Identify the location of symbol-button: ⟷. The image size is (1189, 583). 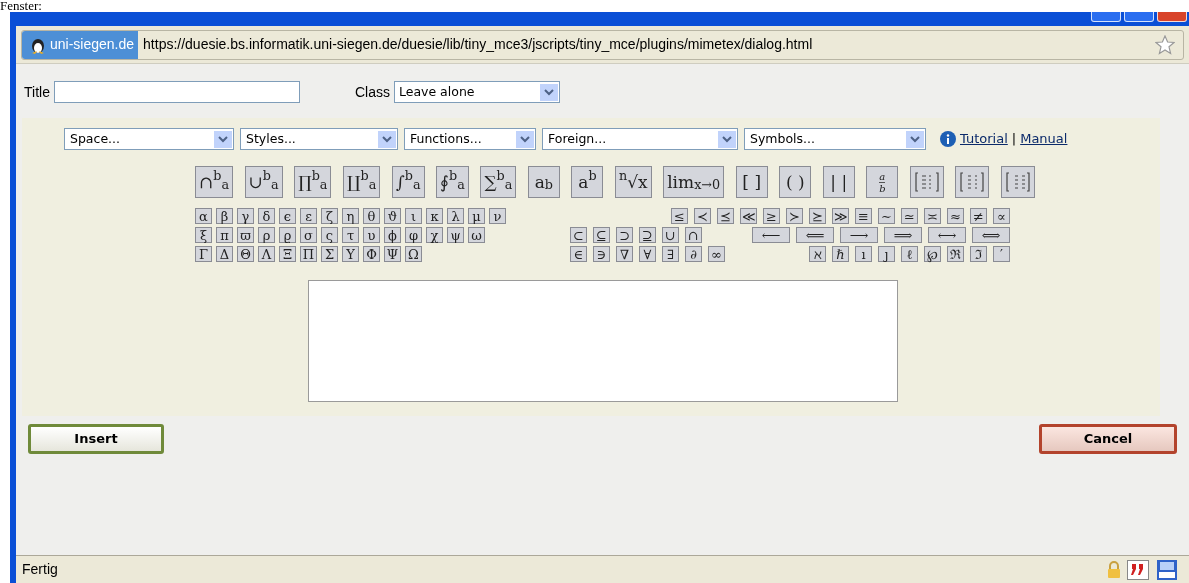
(947, 235).